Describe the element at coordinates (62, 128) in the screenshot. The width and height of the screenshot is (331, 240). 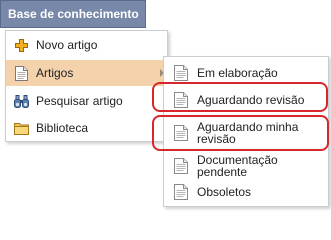
I see `menu-item-label: Biblioteca` at that location.